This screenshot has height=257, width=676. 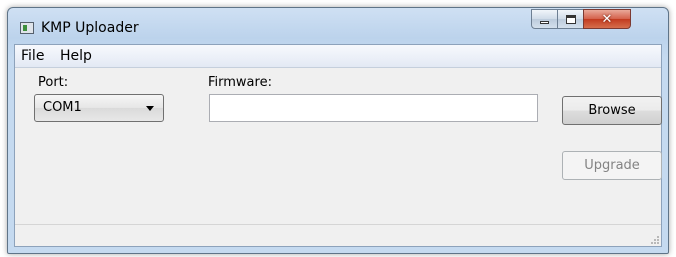 I want to click on app-icon, so click(x=27, y=28).